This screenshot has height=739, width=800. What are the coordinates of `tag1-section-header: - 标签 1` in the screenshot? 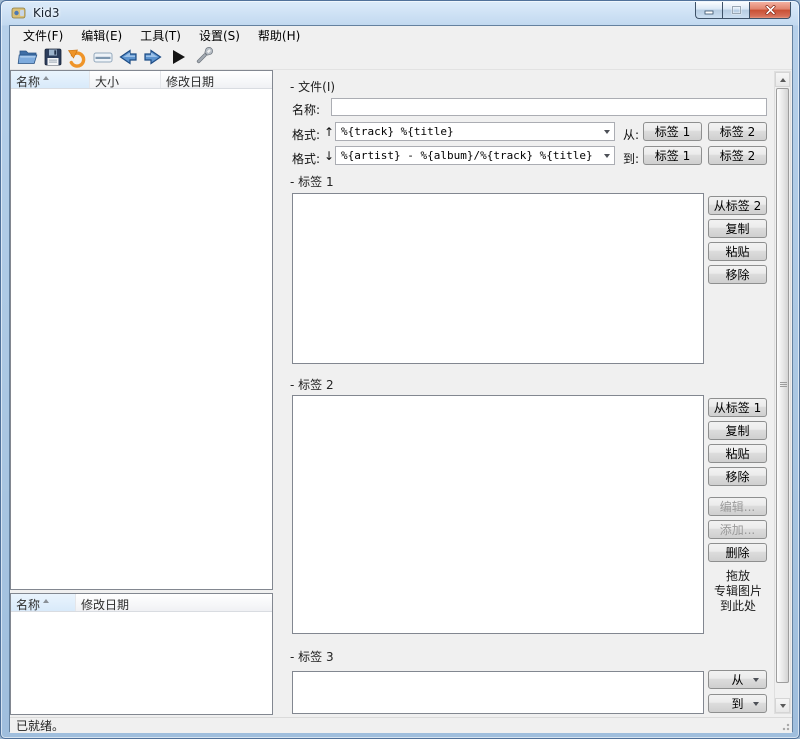 It's located at (312, 181).